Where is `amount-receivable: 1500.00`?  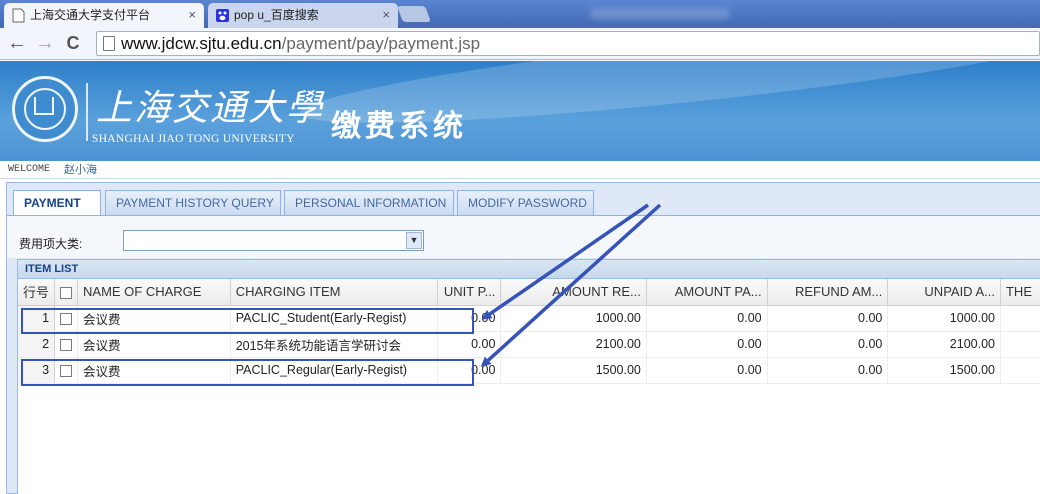 amount-receivable: 1500.00 is located at coordinates (573, 370).